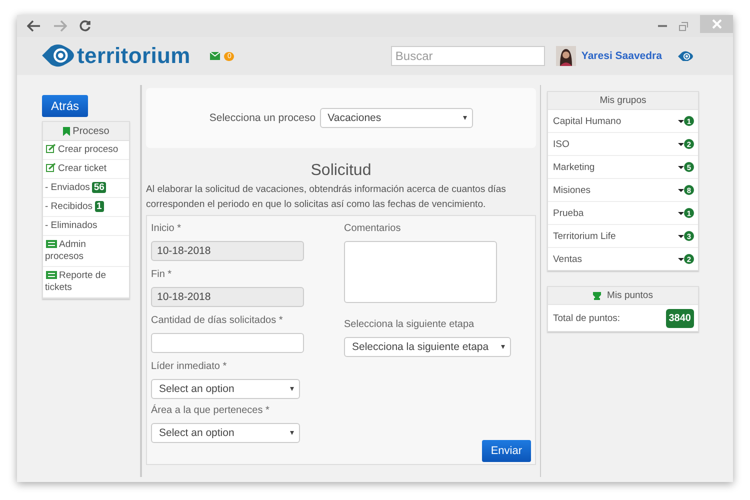  I want to click on form-title: Solicitud, so click(341, 171).